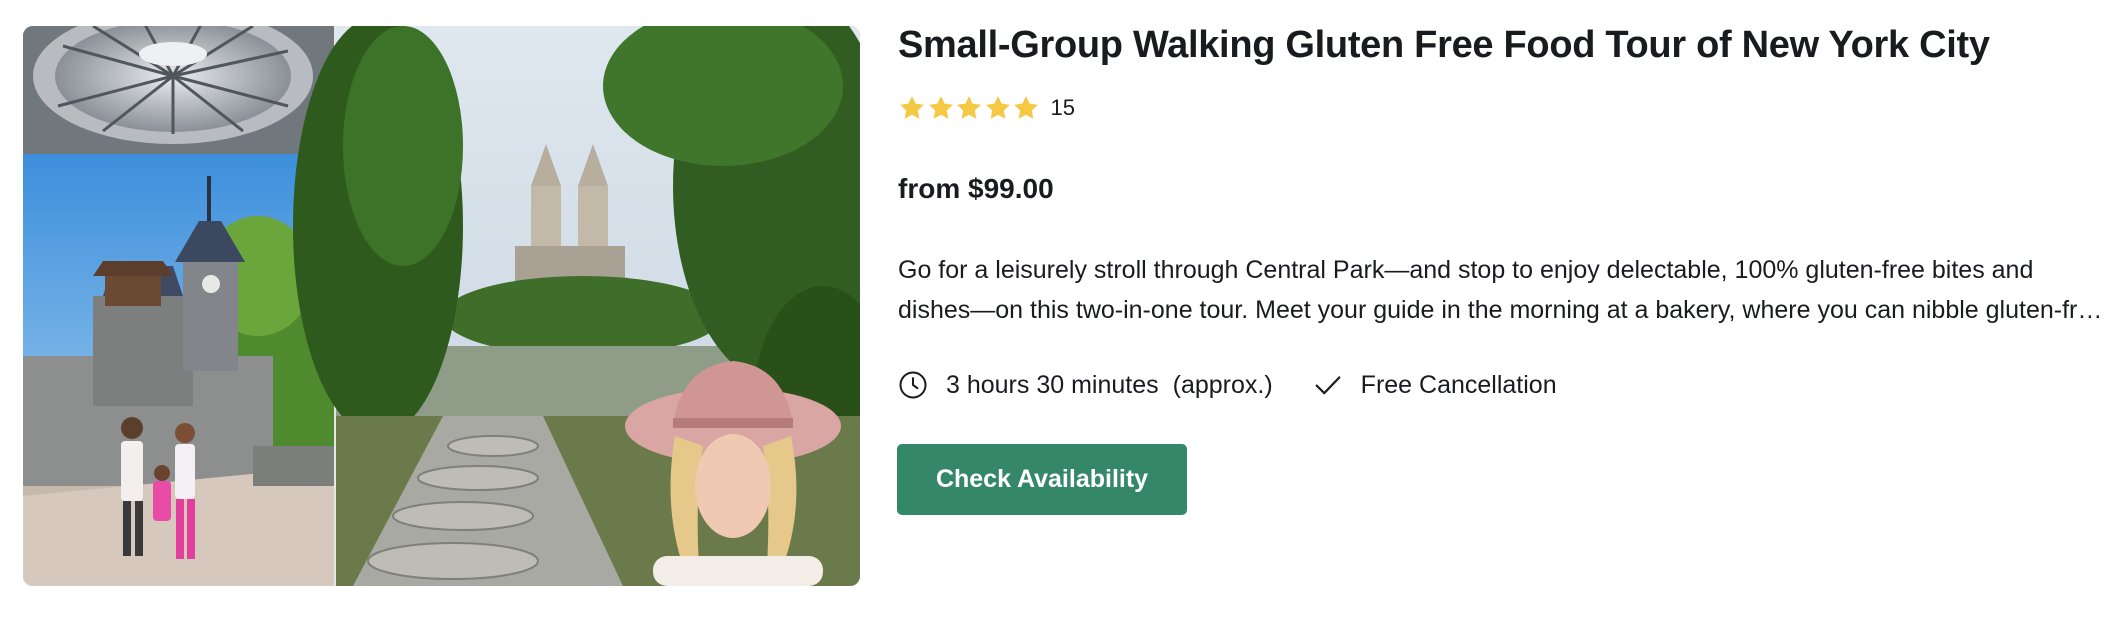 The image size is (2124, 628). I want to click on duration-label: 3 hours 30 minutes, so click(1052, 384).